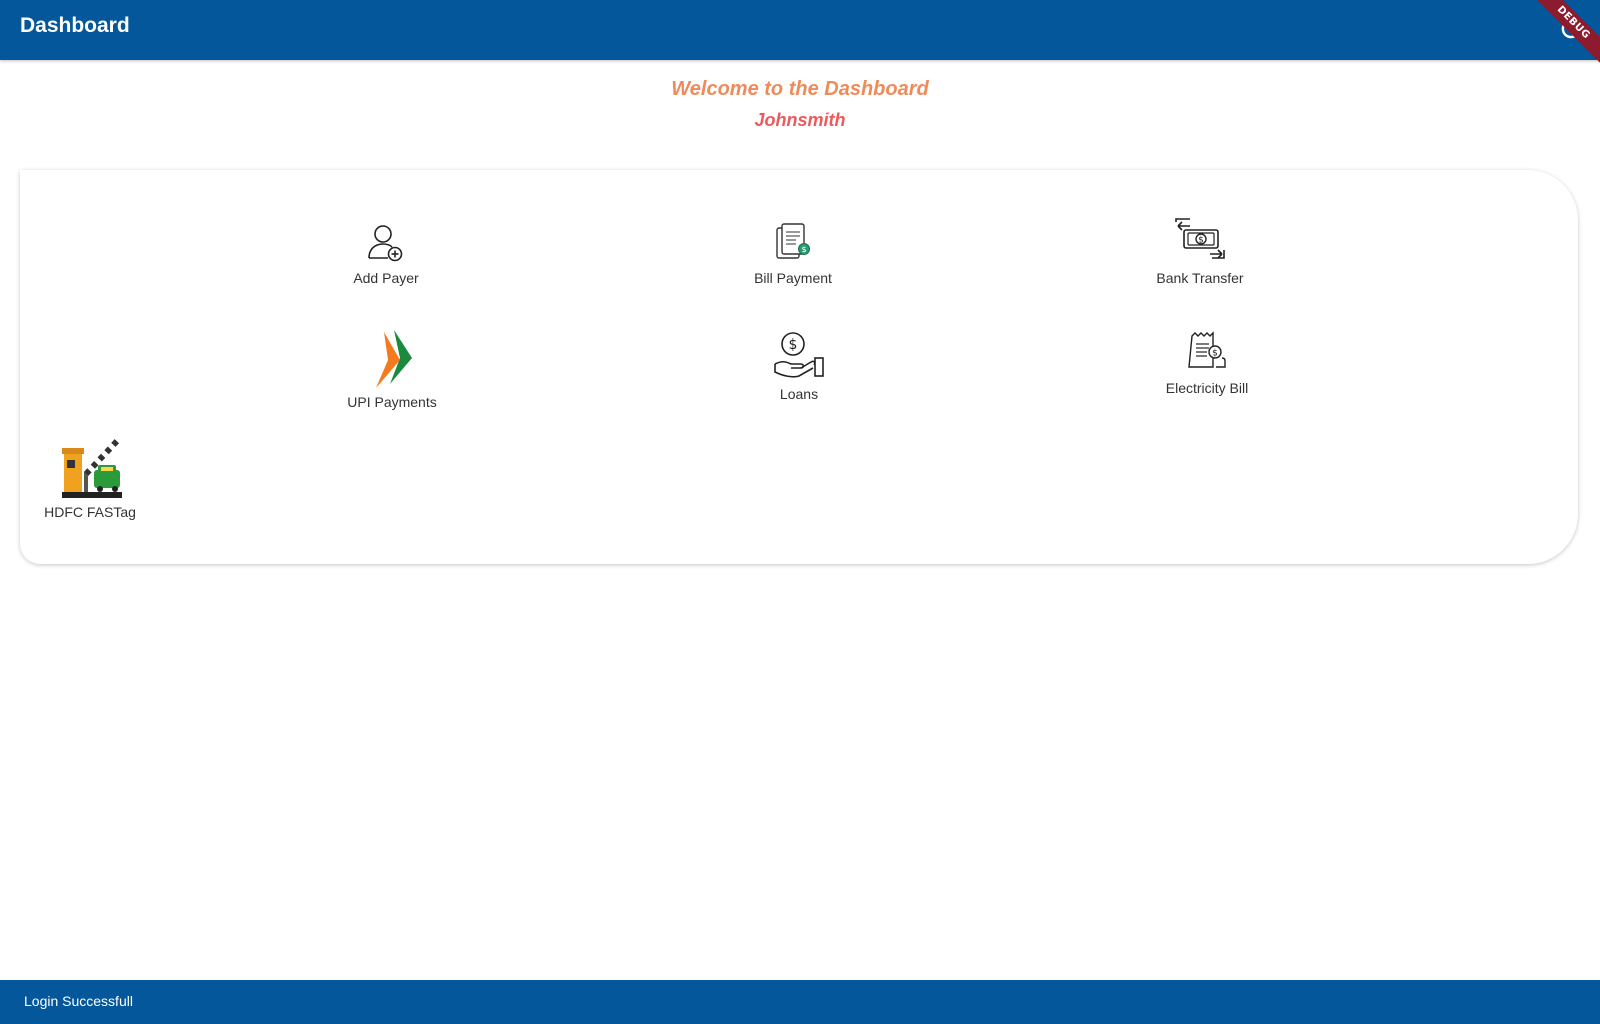  I want to click on tile-loans: $ Loans, so click(799, 366).